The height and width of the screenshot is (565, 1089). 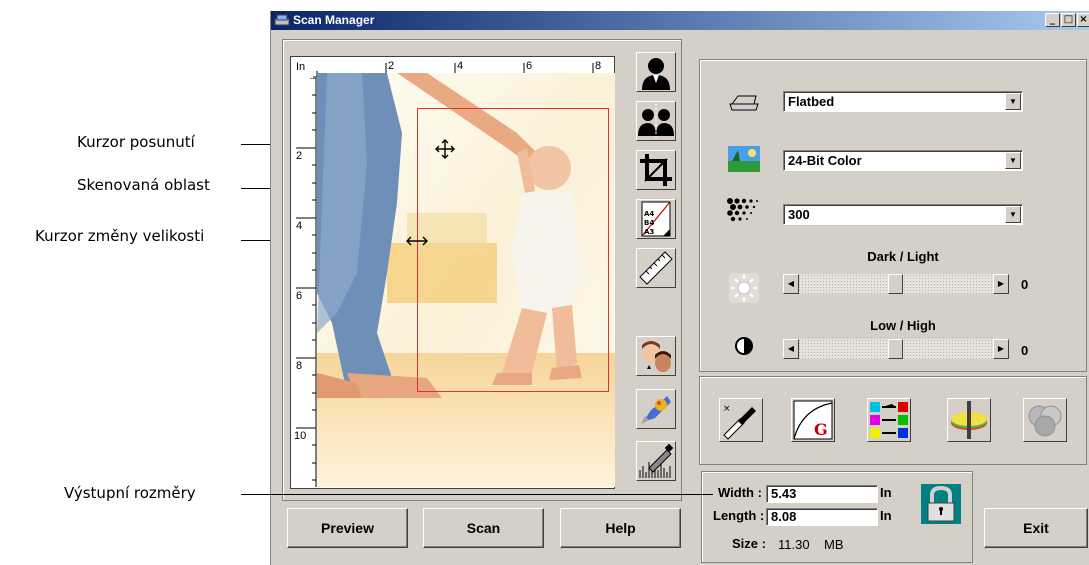 I want to click on gamma-curve-button: G, so click(x=813, y=420).